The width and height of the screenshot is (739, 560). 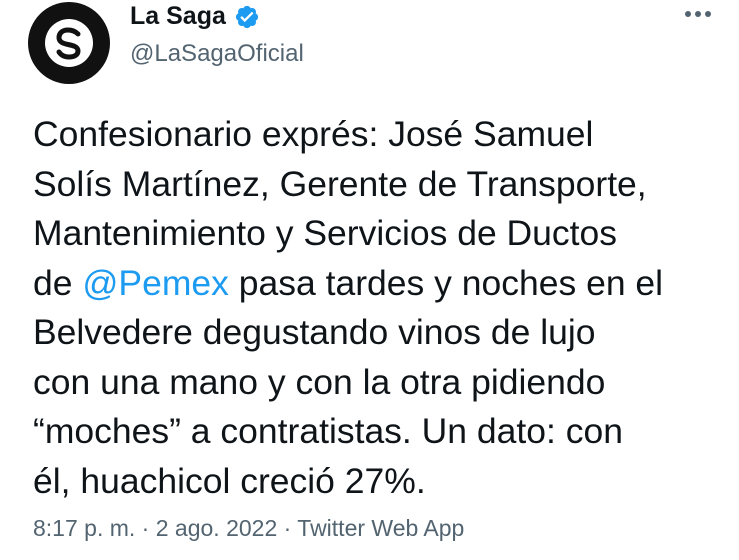 I want to click on tweet-text-line: Solís Martínez, Gerente de Transporte,, so click(x=340, y=183).